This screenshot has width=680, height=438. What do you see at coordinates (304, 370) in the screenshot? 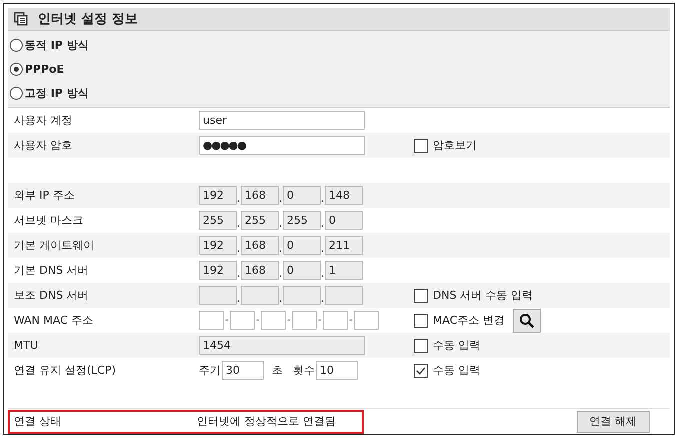
I see `count-label: 횟수` at bounding box center [304, 370].